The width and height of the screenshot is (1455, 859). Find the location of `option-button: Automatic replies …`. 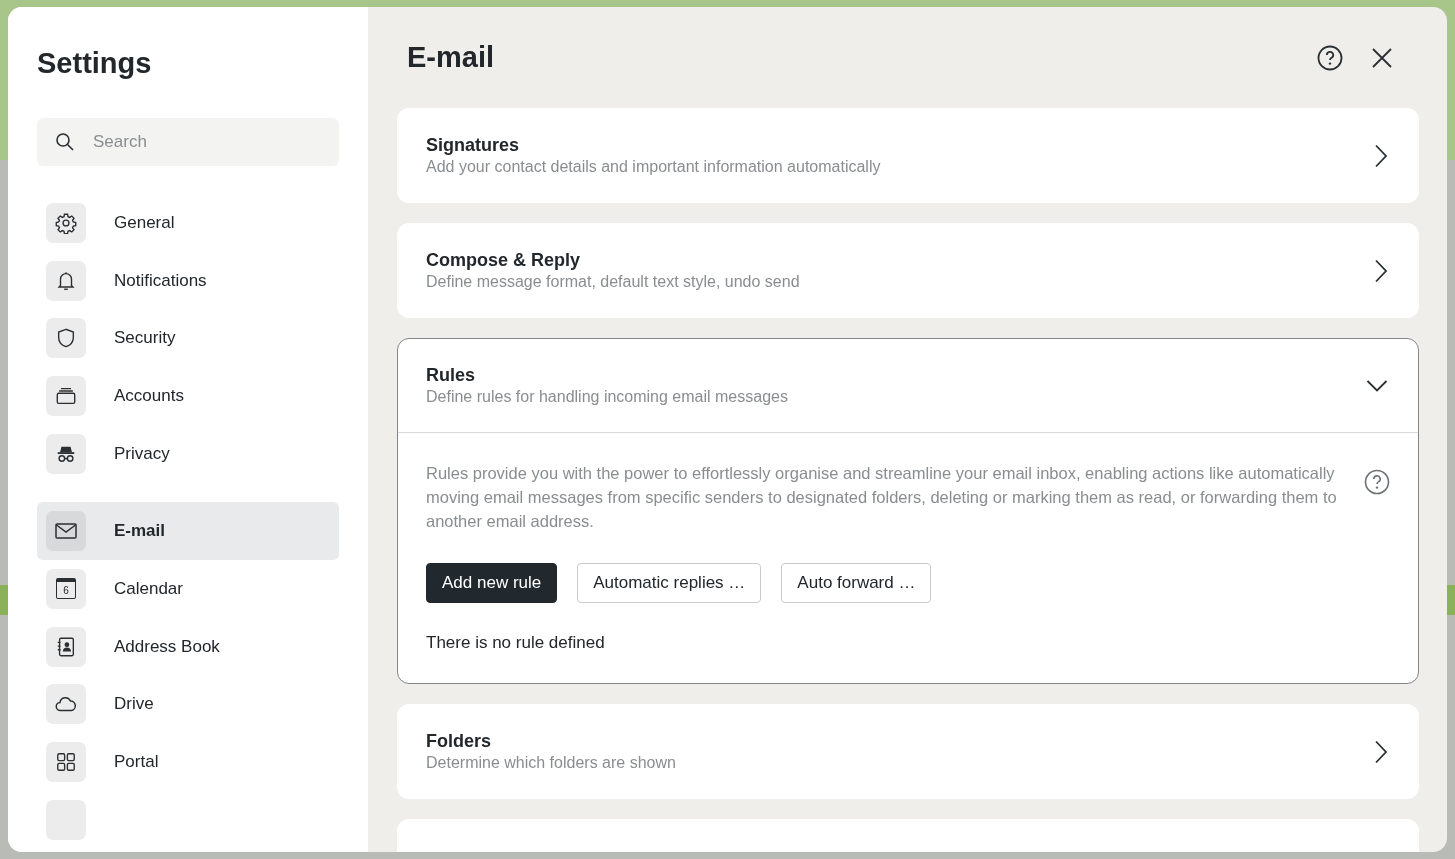

option-button: Automatic replies … is located at coordinates (669, 583).